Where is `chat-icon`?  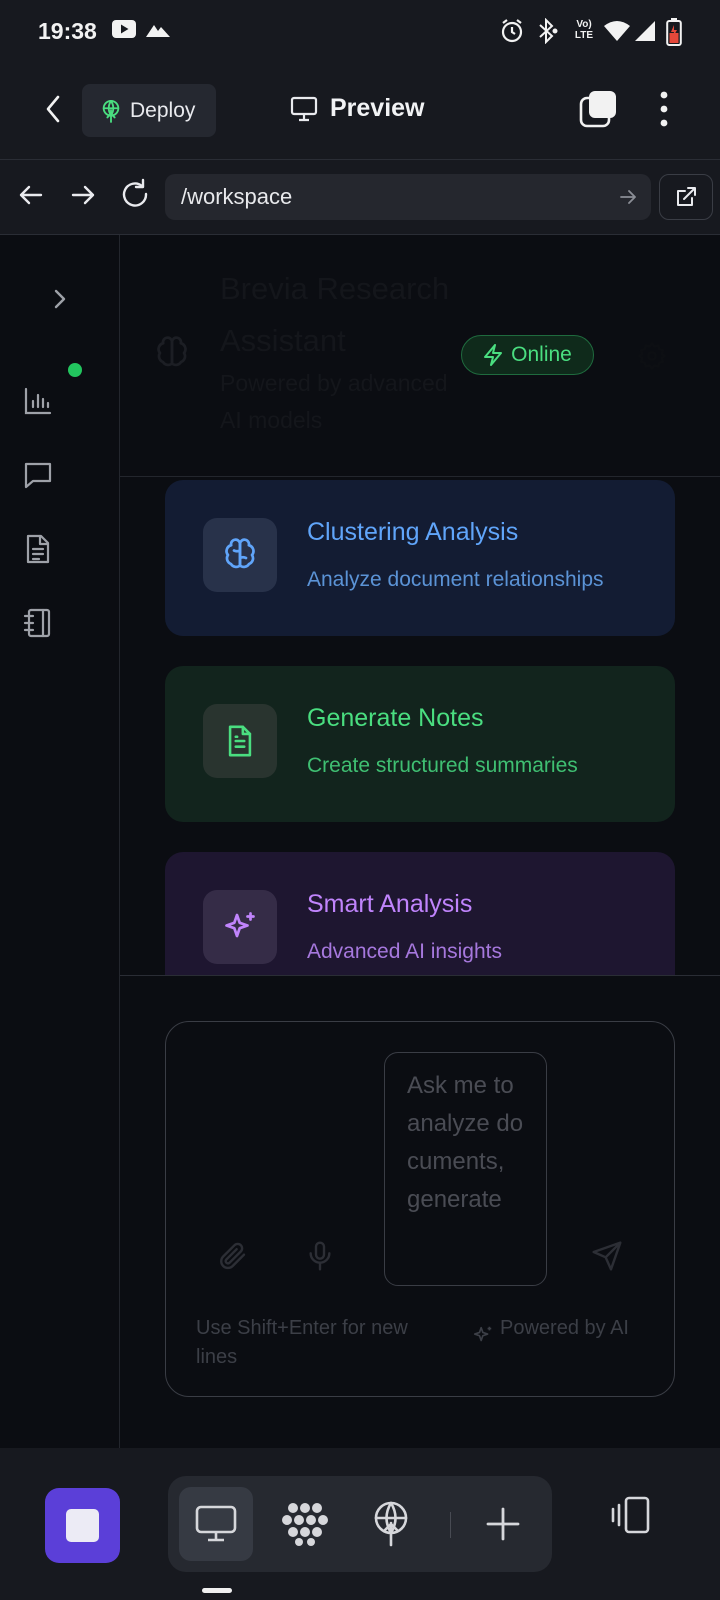
chat-icon is located at coordinates (38, 475).